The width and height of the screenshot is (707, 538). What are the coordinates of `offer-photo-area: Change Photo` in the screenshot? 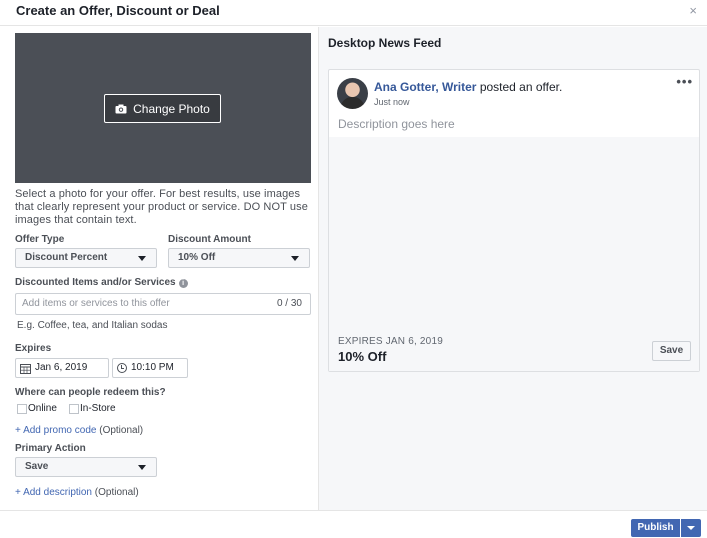 It's located at (163, 108).